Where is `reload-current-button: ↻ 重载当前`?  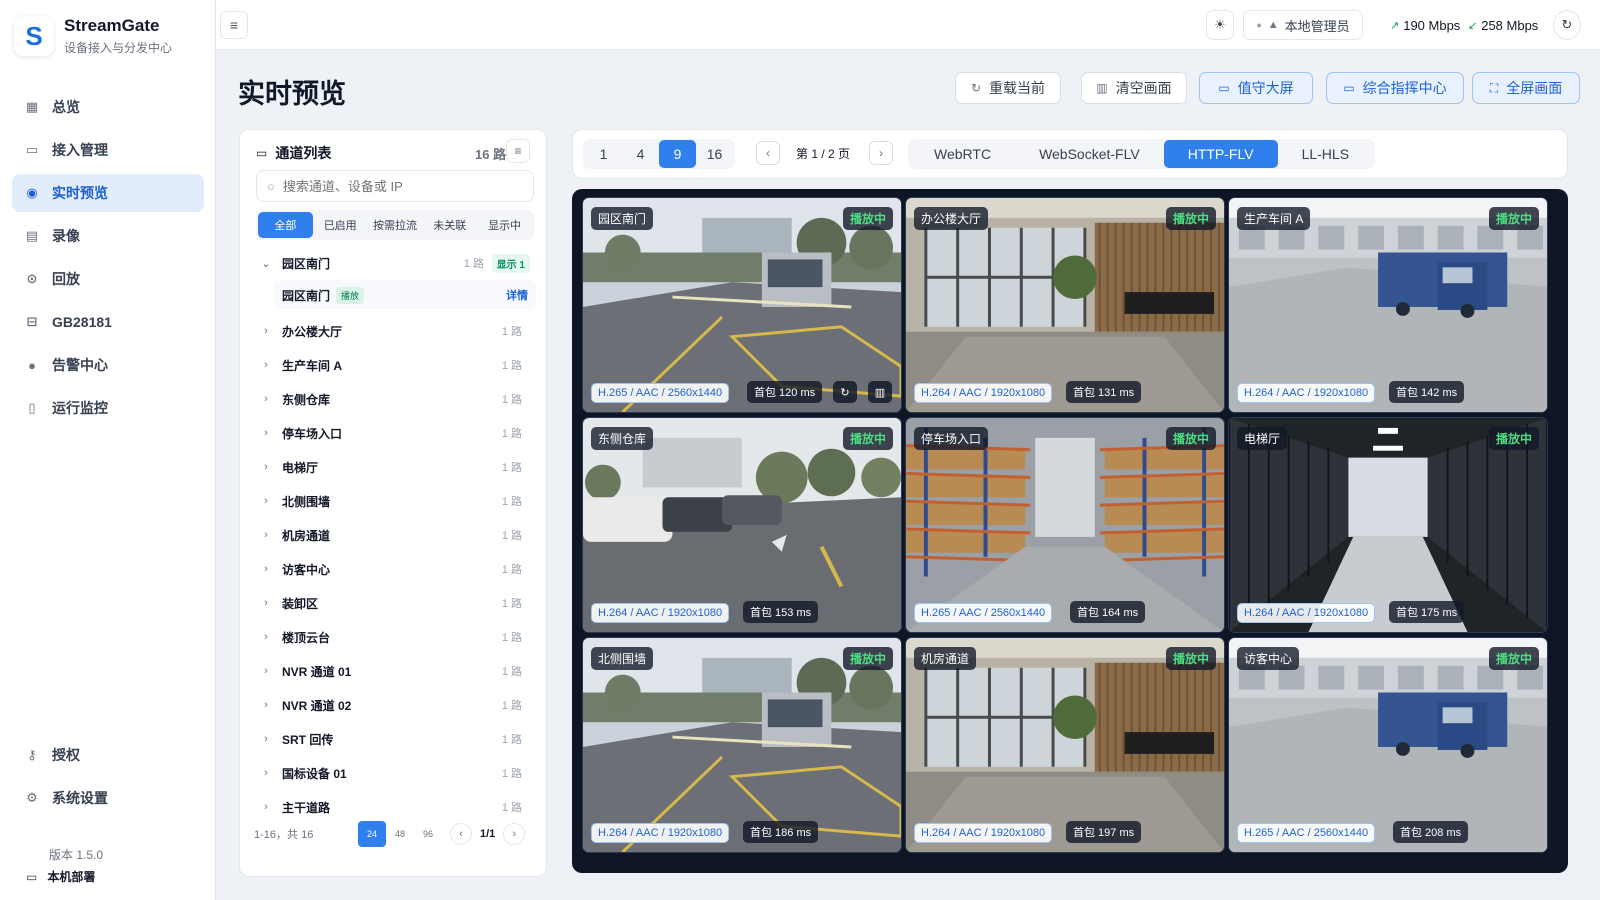
reload-current-button: ↻ 重载当前 is located at coordinates (1008, 88).